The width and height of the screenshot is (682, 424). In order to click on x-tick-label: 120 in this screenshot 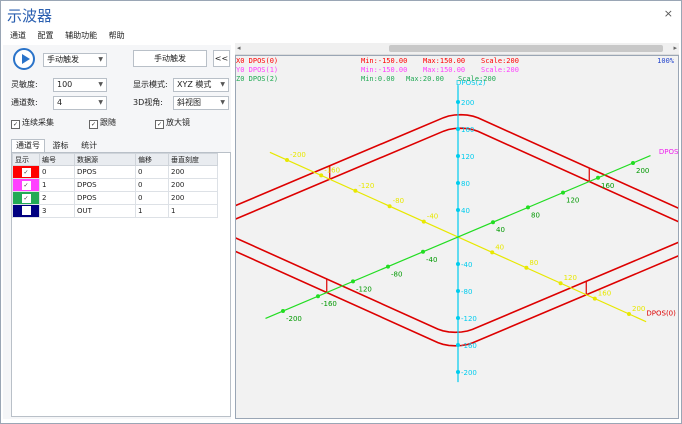, I will do `click(570, 278)`.